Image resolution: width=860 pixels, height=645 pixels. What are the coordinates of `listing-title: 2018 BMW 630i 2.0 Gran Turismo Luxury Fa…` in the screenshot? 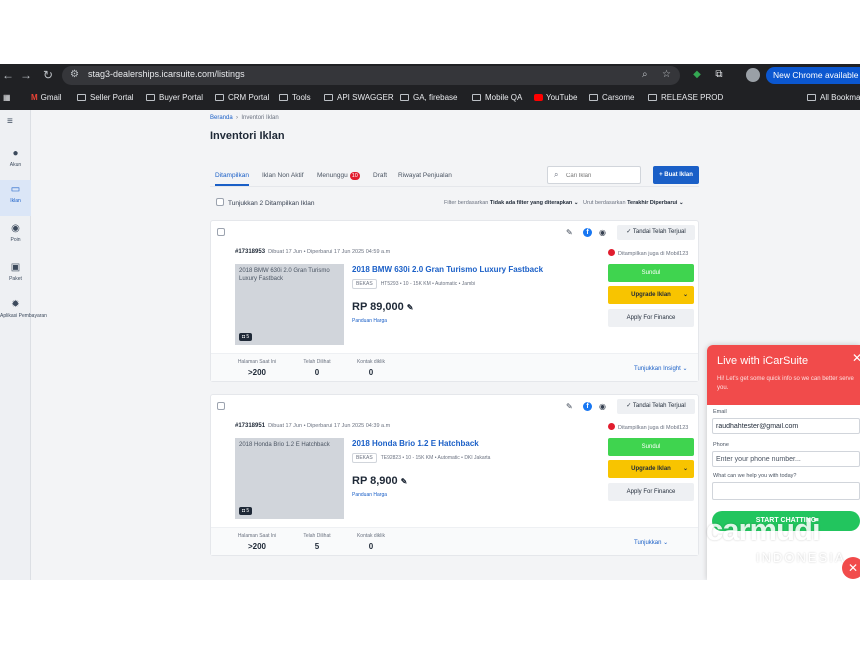 It's located at (447, 269).